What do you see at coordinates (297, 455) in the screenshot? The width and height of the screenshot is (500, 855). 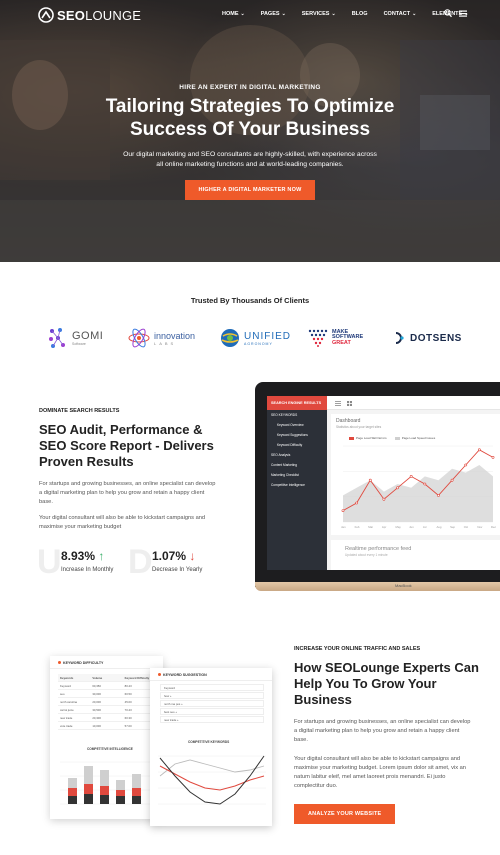 I see `sidebar-item: SEO Analysis` at bounding box center [297, 455].